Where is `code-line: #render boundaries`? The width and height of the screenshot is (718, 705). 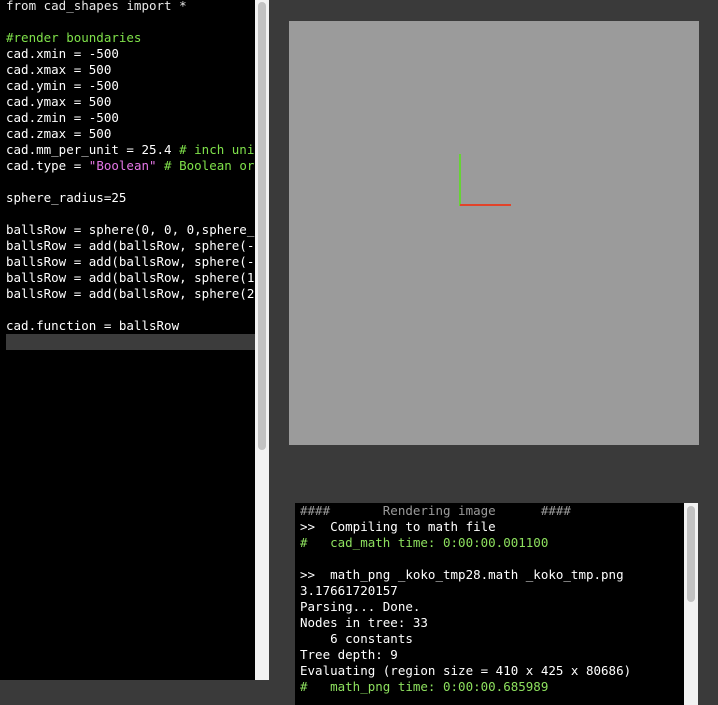 code-line: #render boundaries is located at coordinates (73, 38).